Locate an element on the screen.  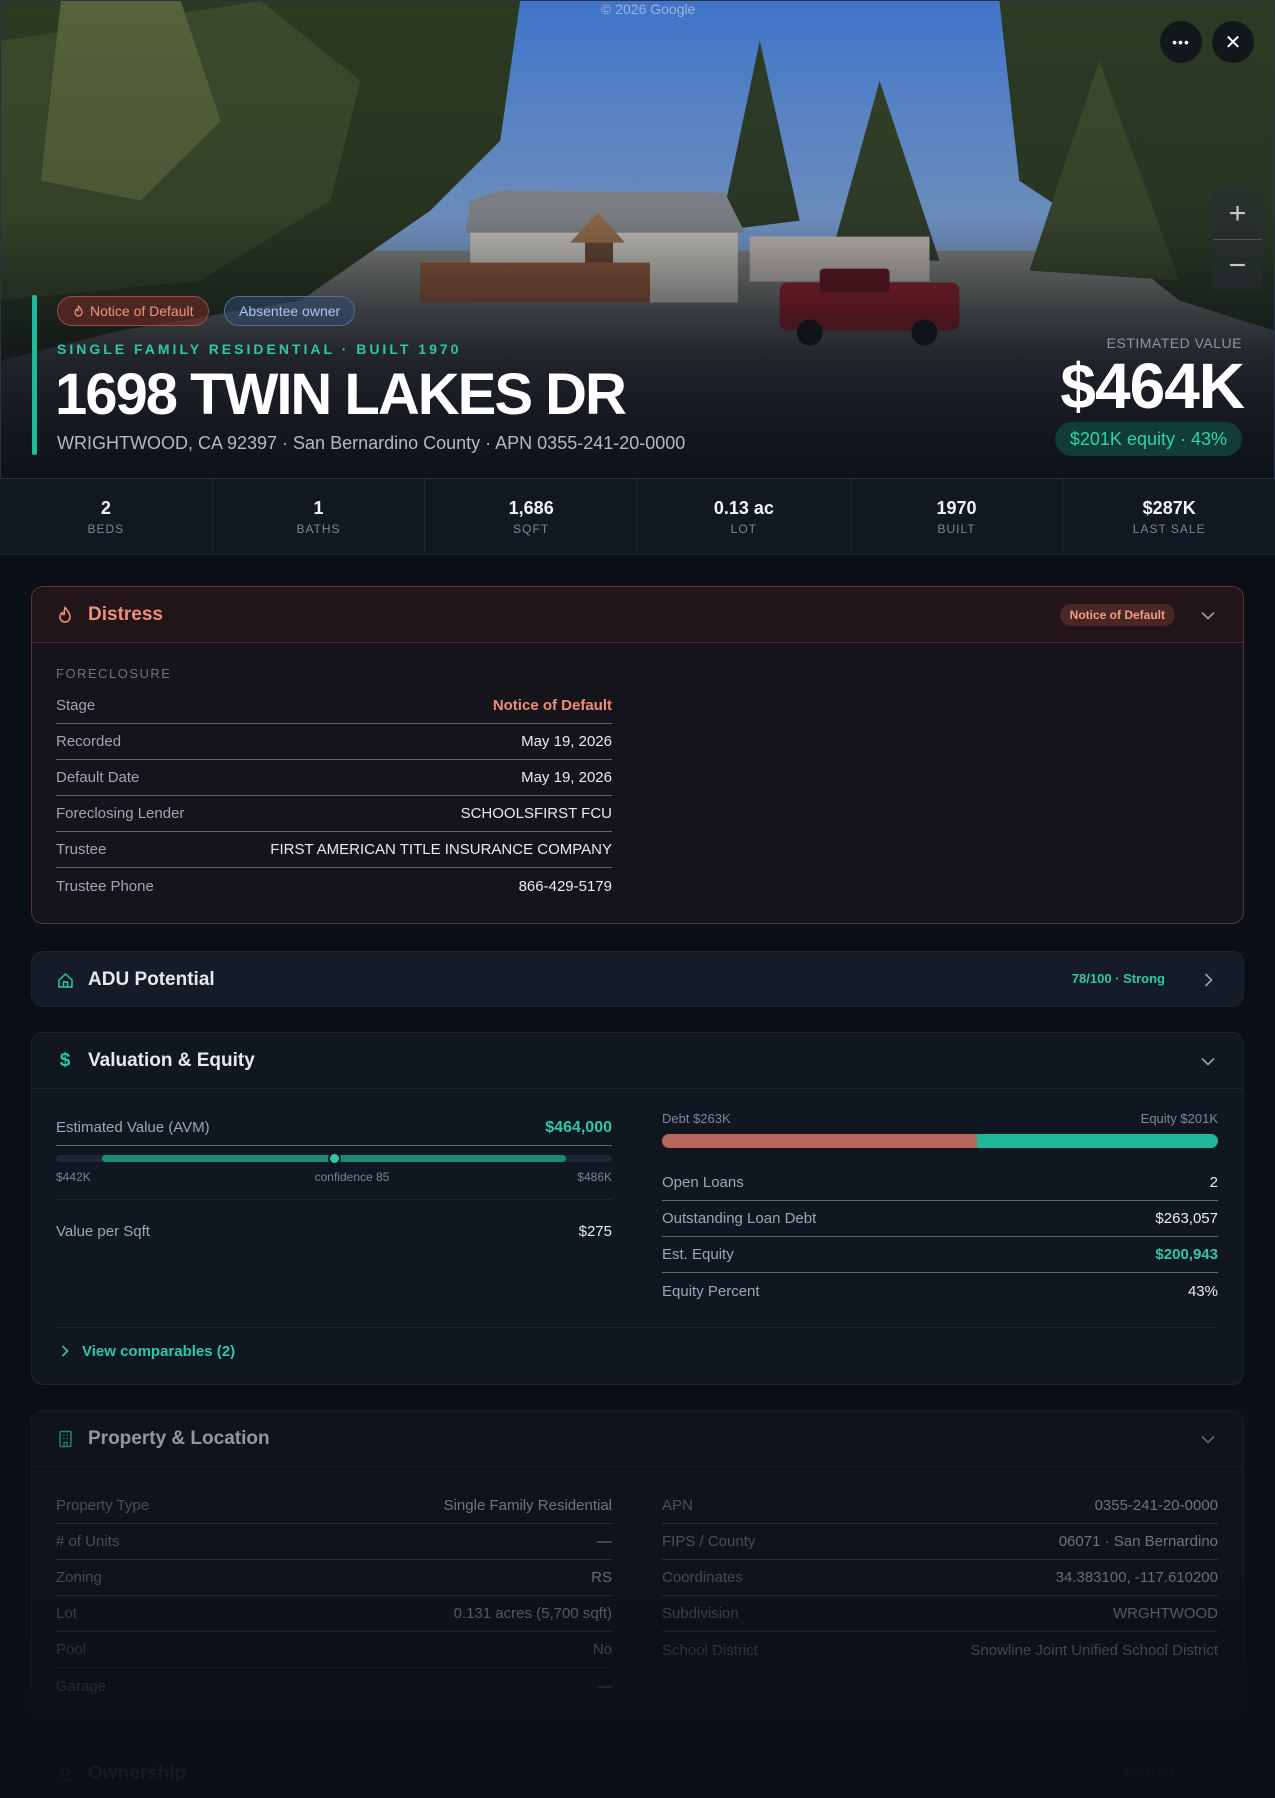
stat-built: 1970 BUILT is located at coordinates (957, 516).